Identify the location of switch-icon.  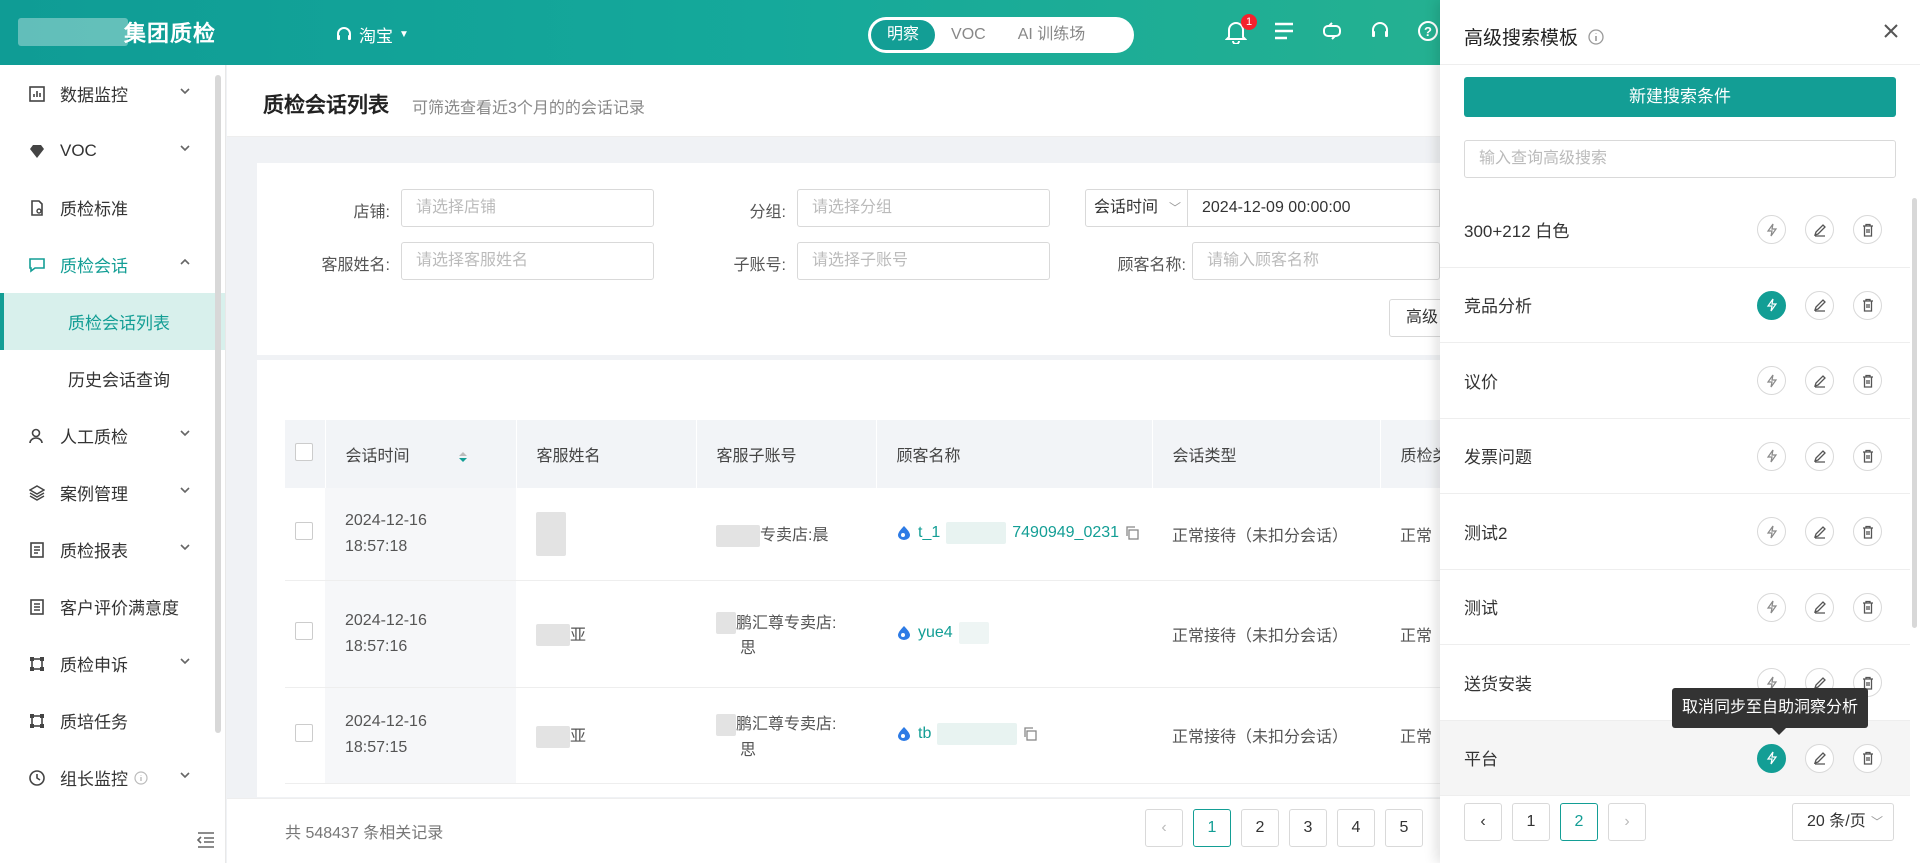
(1333, 32).